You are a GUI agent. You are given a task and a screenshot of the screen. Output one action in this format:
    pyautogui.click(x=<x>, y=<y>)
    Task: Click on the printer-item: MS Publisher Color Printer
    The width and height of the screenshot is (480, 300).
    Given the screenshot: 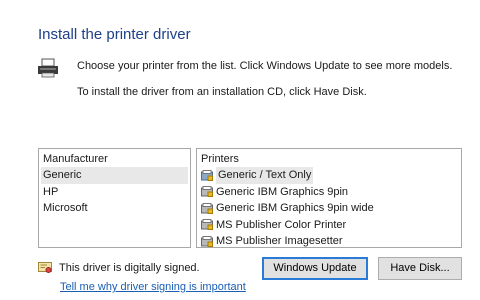 What is the action you would take?
    pyautogui.click(x=329, y=225)
    